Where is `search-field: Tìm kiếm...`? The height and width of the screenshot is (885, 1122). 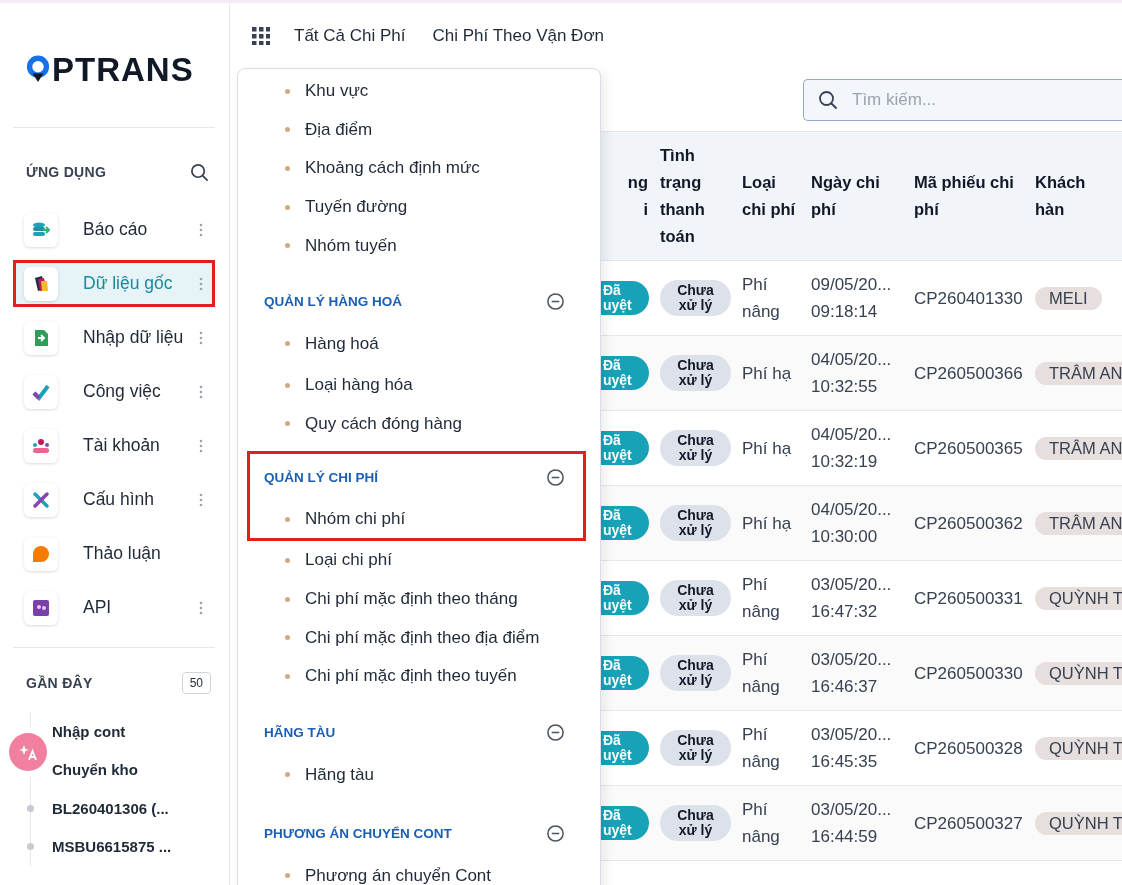 search-field: Tìm kiếm... is located at coordinates (962, 99).